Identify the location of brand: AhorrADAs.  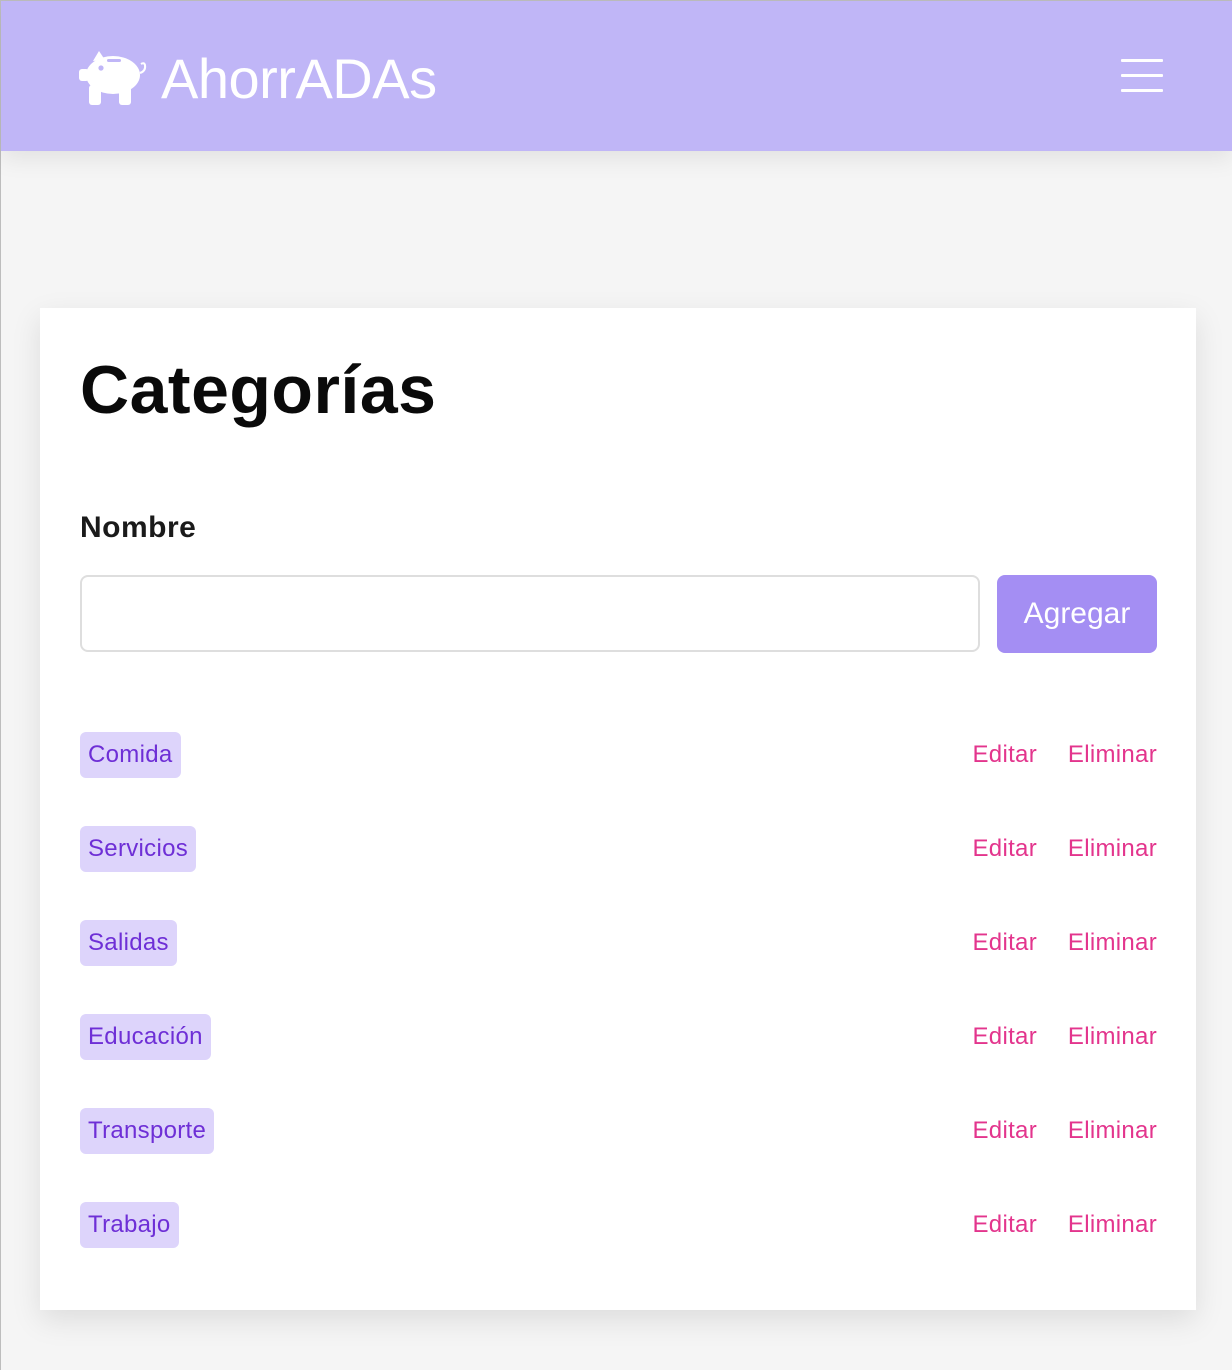
(258, 79).